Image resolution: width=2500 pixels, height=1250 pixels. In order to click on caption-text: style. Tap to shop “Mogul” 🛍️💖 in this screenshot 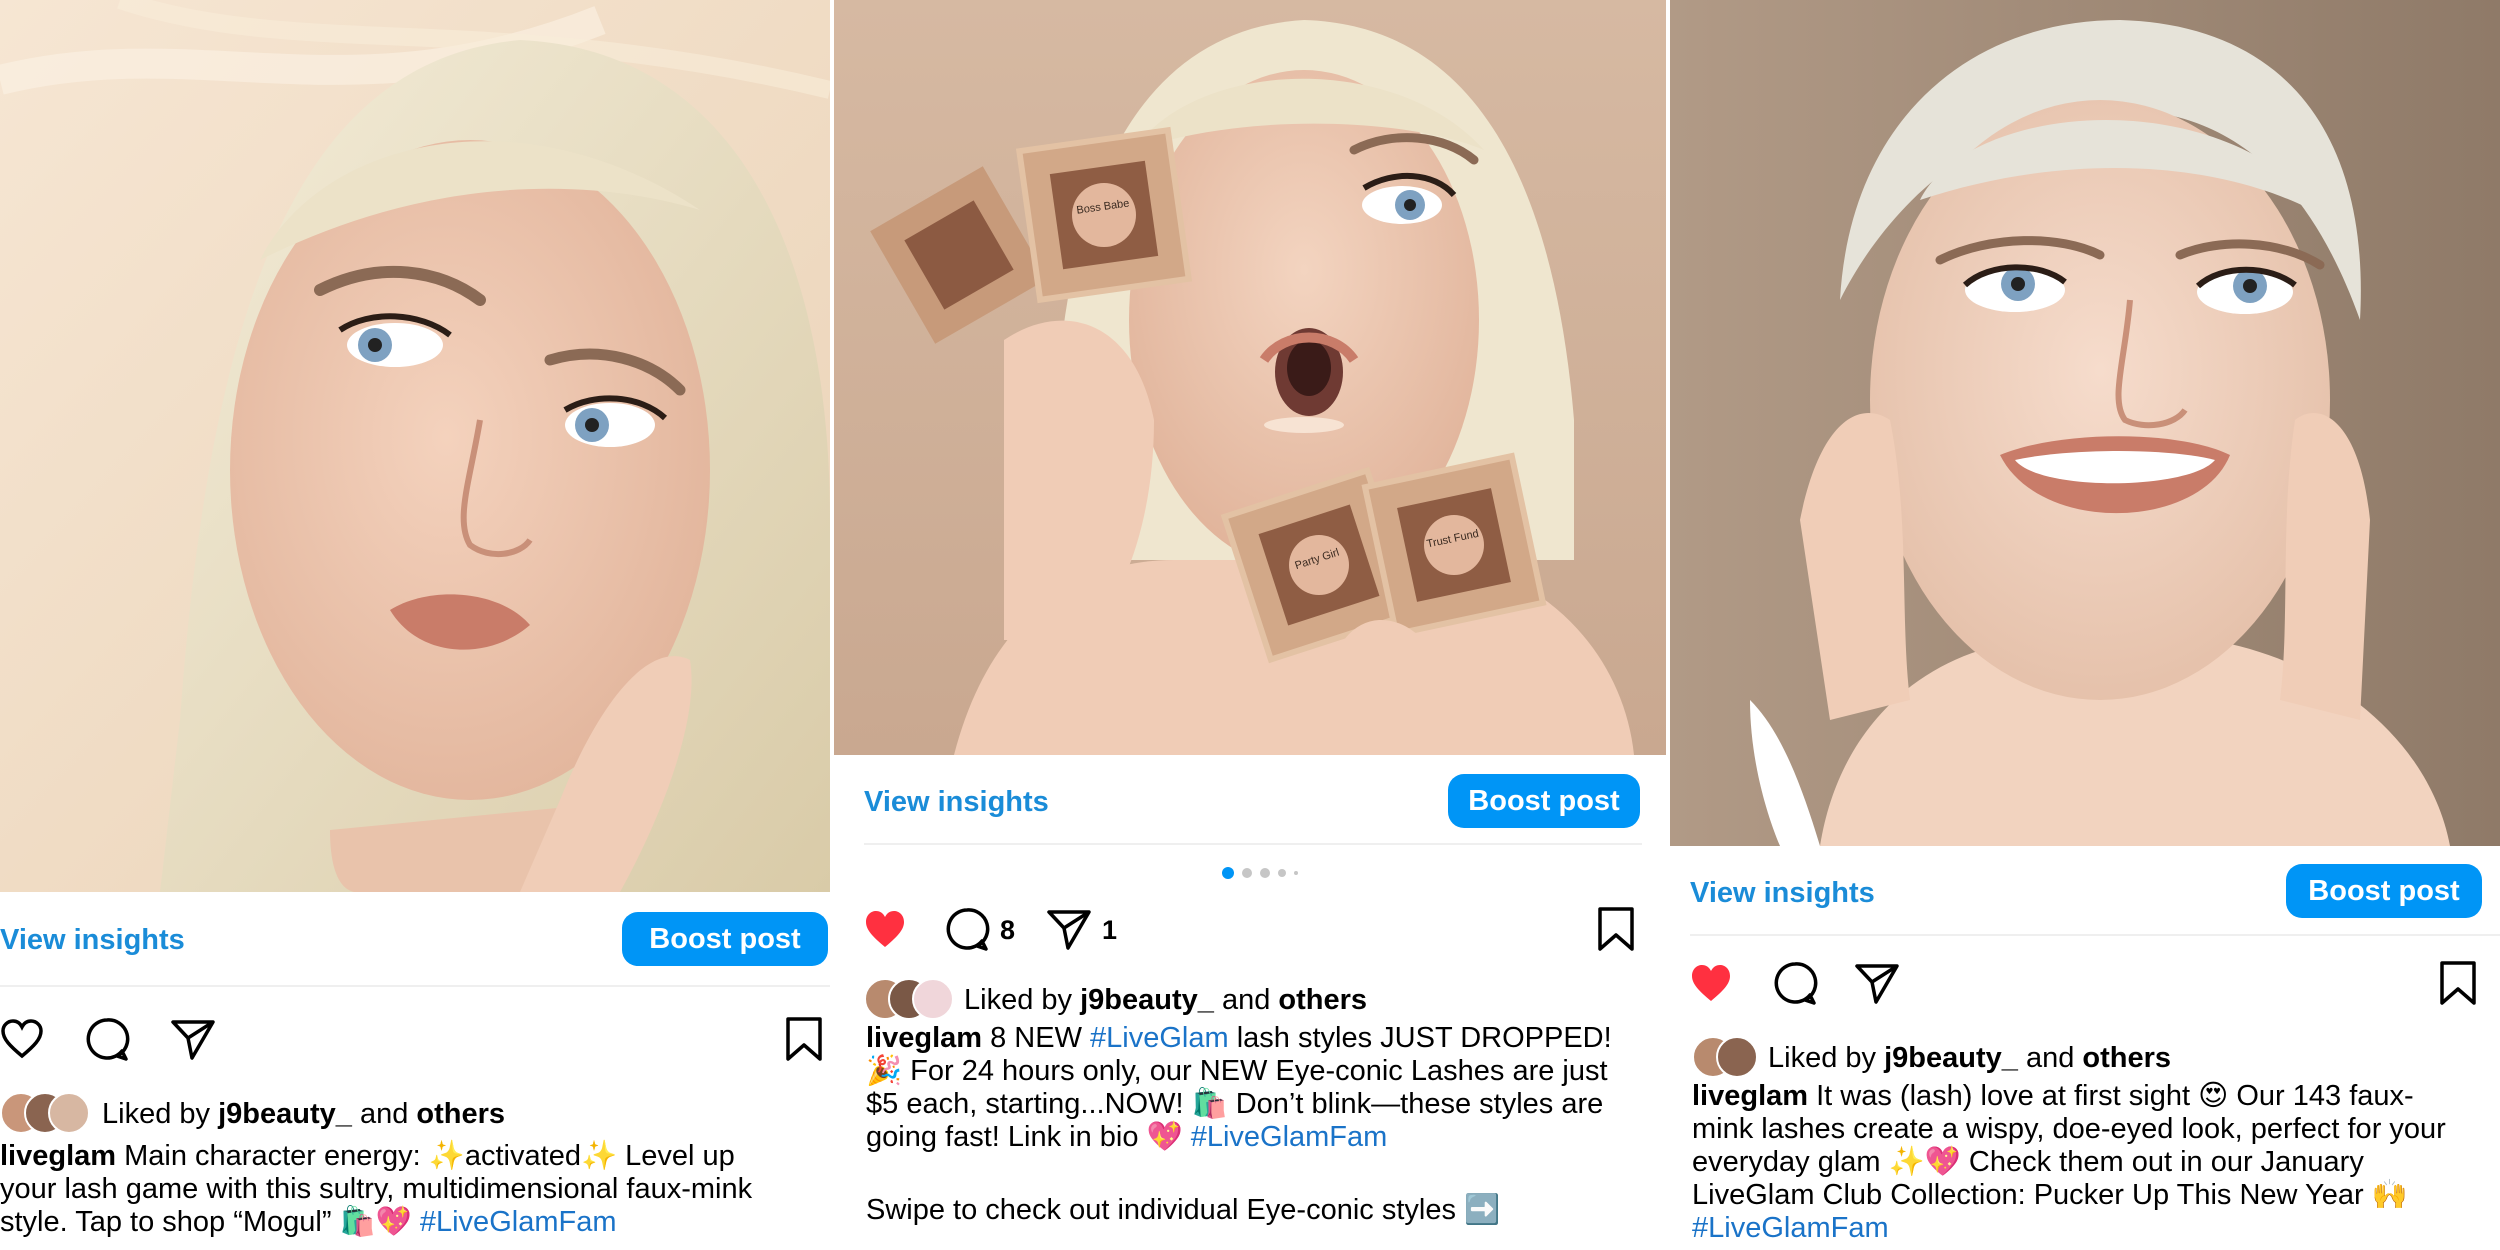, I will do `click(206, 1222)`.